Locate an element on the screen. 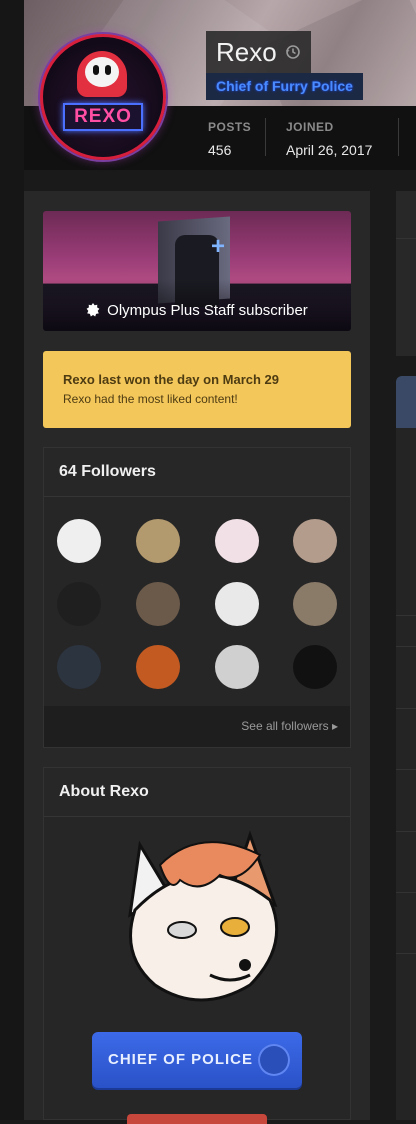 This screenshot has width=416, height=1124. followers-grid is located at coordinates (197, 601).